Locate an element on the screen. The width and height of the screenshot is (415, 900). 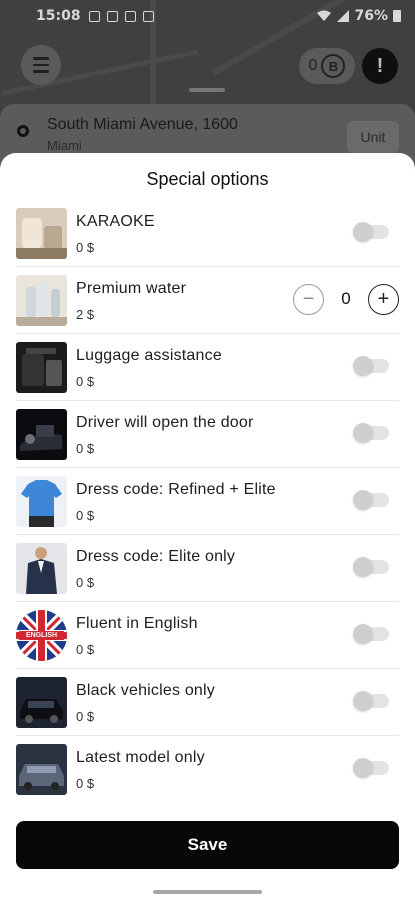
menu-button is located at coordinates (41, 65).